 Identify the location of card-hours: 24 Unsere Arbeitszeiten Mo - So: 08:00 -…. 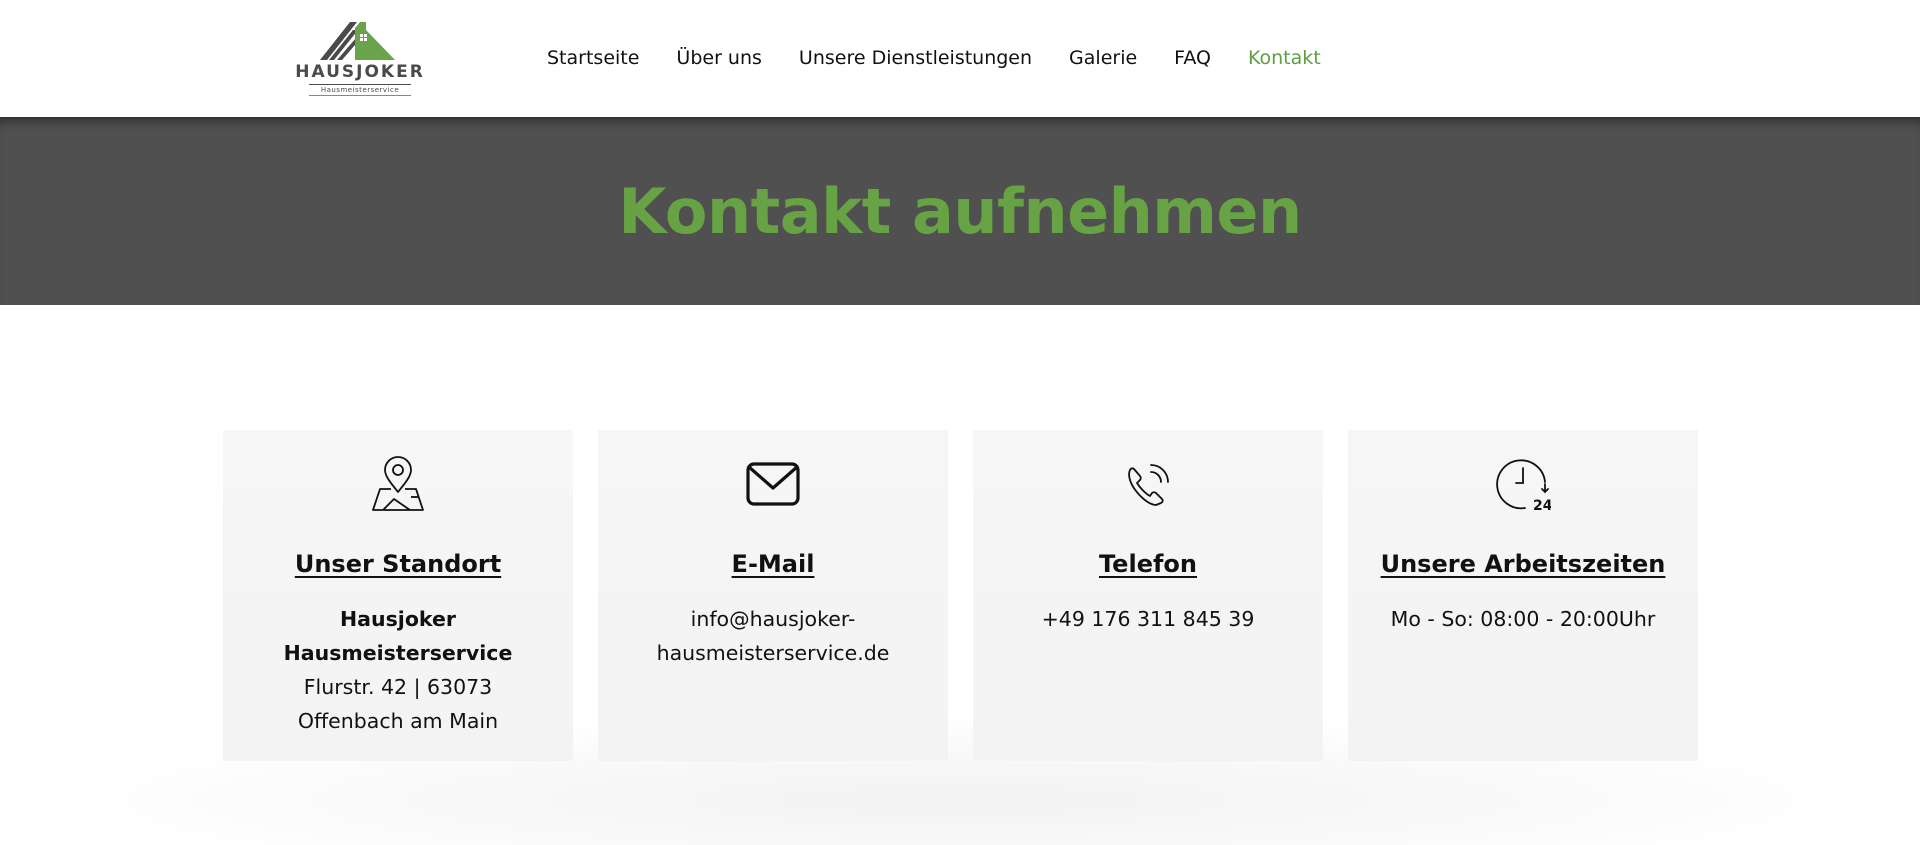
(1523, 595).